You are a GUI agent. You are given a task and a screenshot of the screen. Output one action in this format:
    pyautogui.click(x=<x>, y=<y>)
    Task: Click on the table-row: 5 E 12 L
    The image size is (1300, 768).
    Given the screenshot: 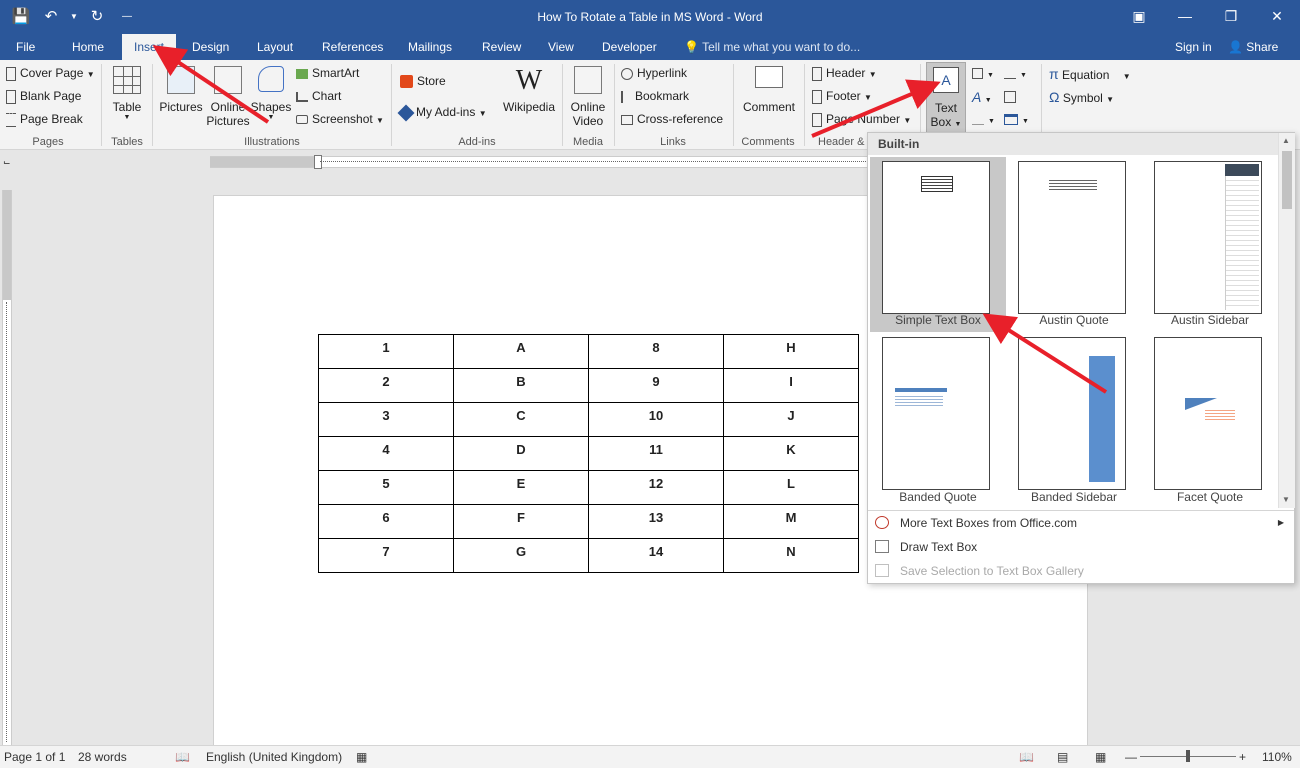 What is the action you would take?
    pyautogui.click(x=588, y=487)
    